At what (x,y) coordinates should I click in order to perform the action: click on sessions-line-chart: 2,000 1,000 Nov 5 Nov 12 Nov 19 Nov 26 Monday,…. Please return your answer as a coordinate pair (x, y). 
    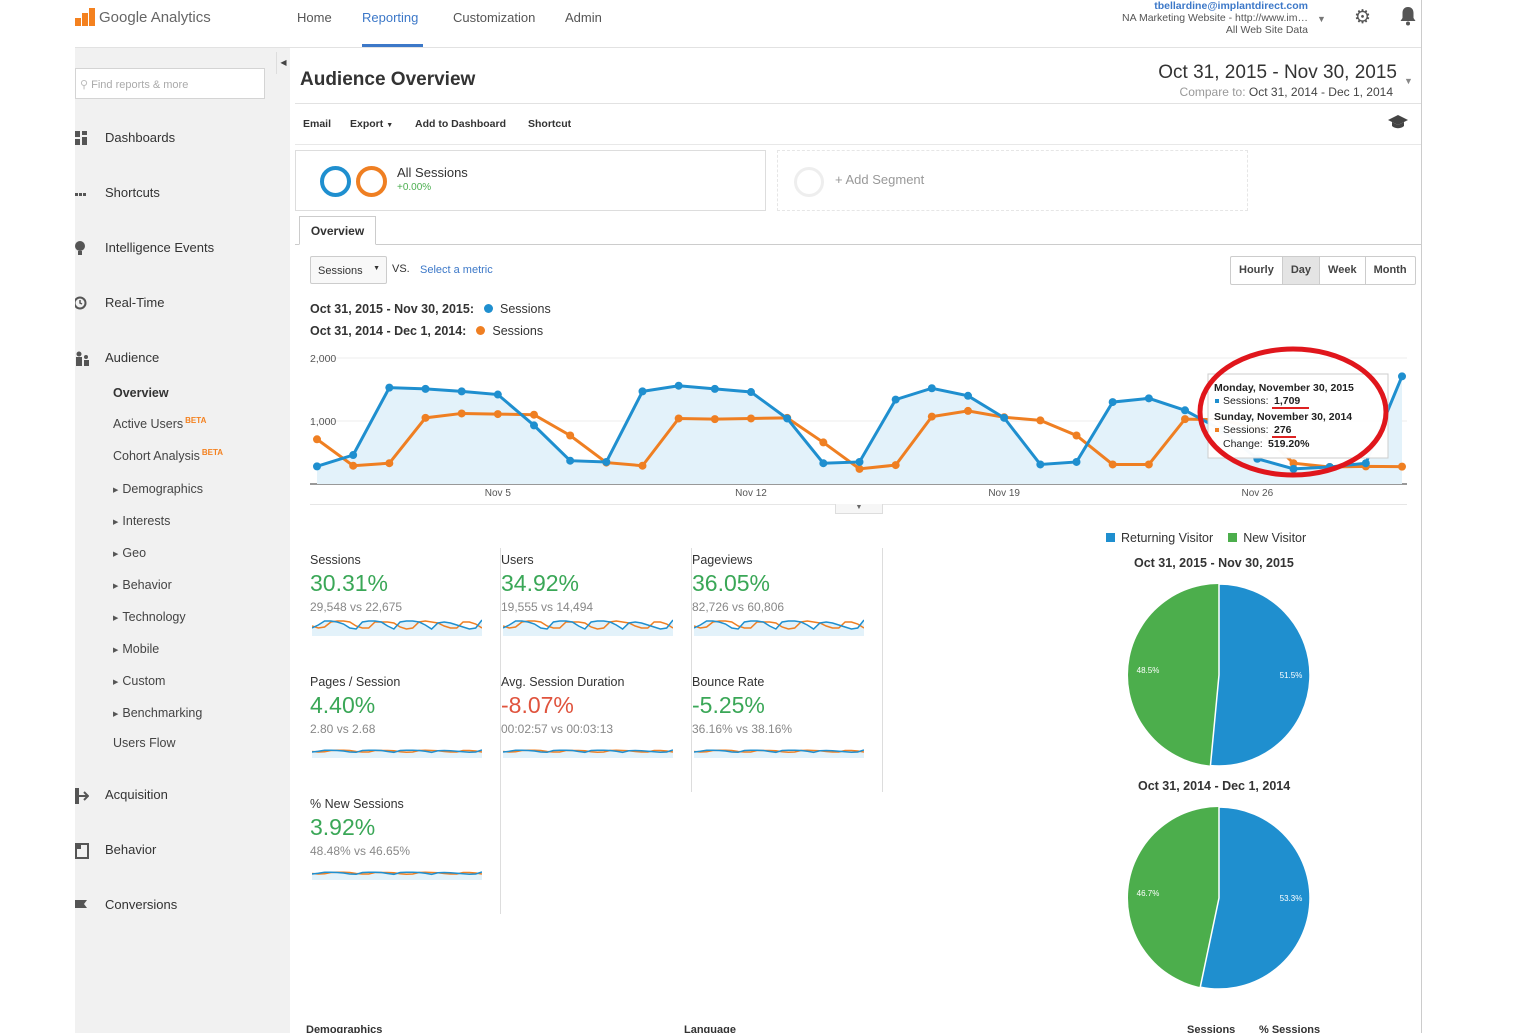
    Looking at the image, I should click on (860, 428).